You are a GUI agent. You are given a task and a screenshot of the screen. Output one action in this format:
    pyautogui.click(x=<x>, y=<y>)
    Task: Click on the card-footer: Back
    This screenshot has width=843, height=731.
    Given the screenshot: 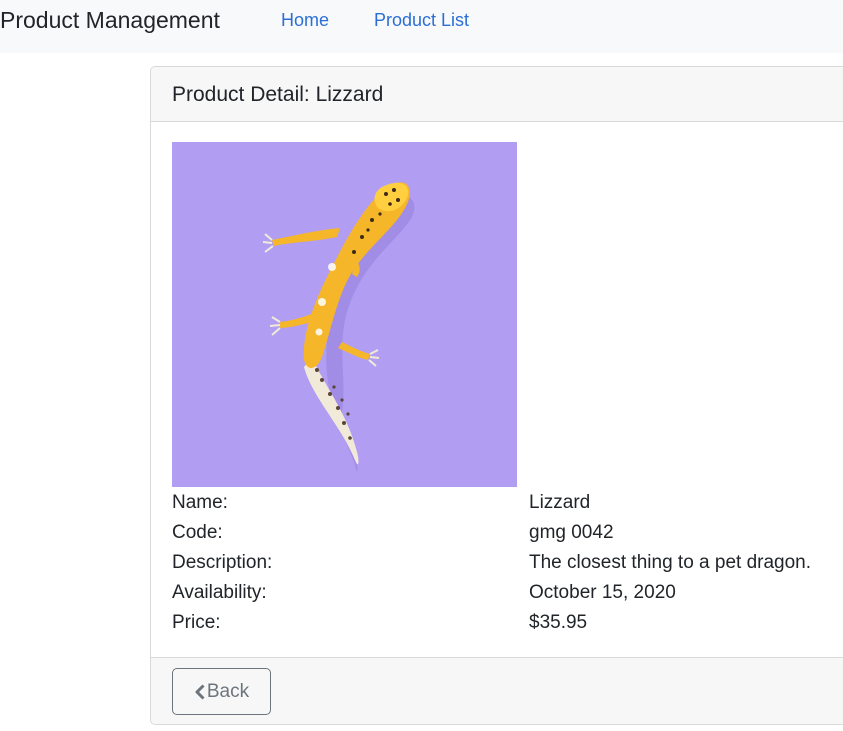 What is the action you would take?
    pyautogui.click(x=497, y=690)
    